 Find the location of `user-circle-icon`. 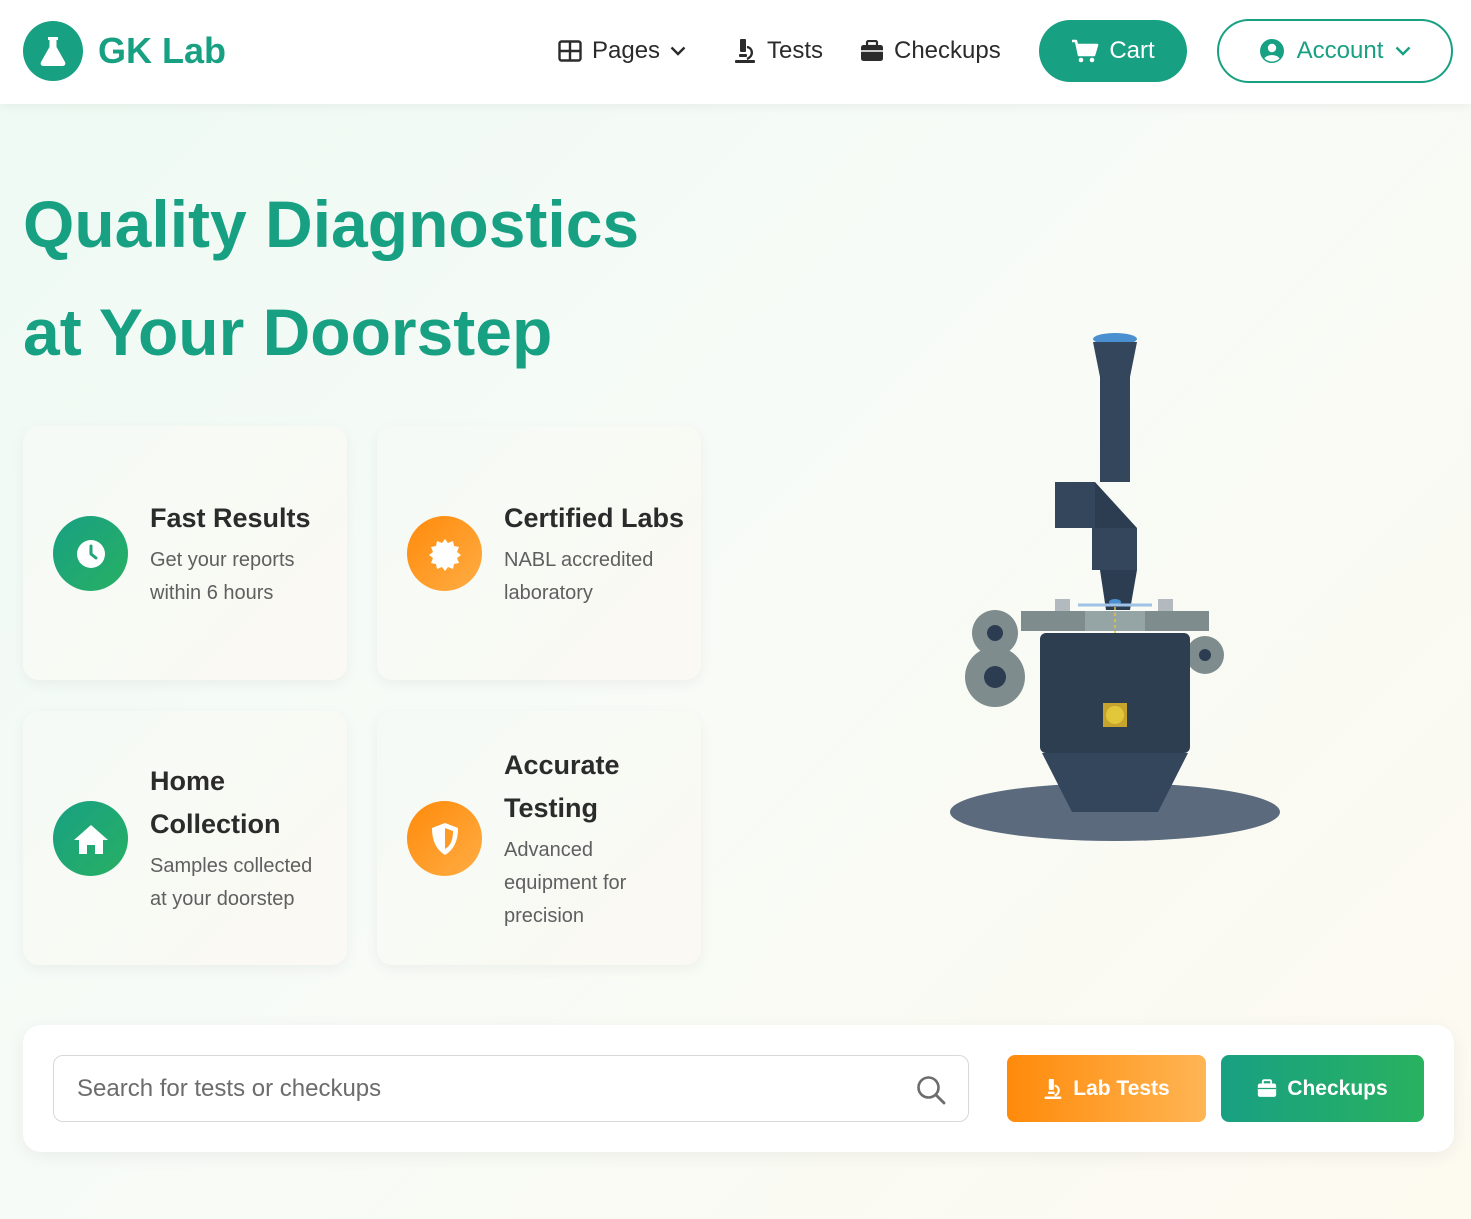

user-circle-icon is located at coordinates (1271, 51).